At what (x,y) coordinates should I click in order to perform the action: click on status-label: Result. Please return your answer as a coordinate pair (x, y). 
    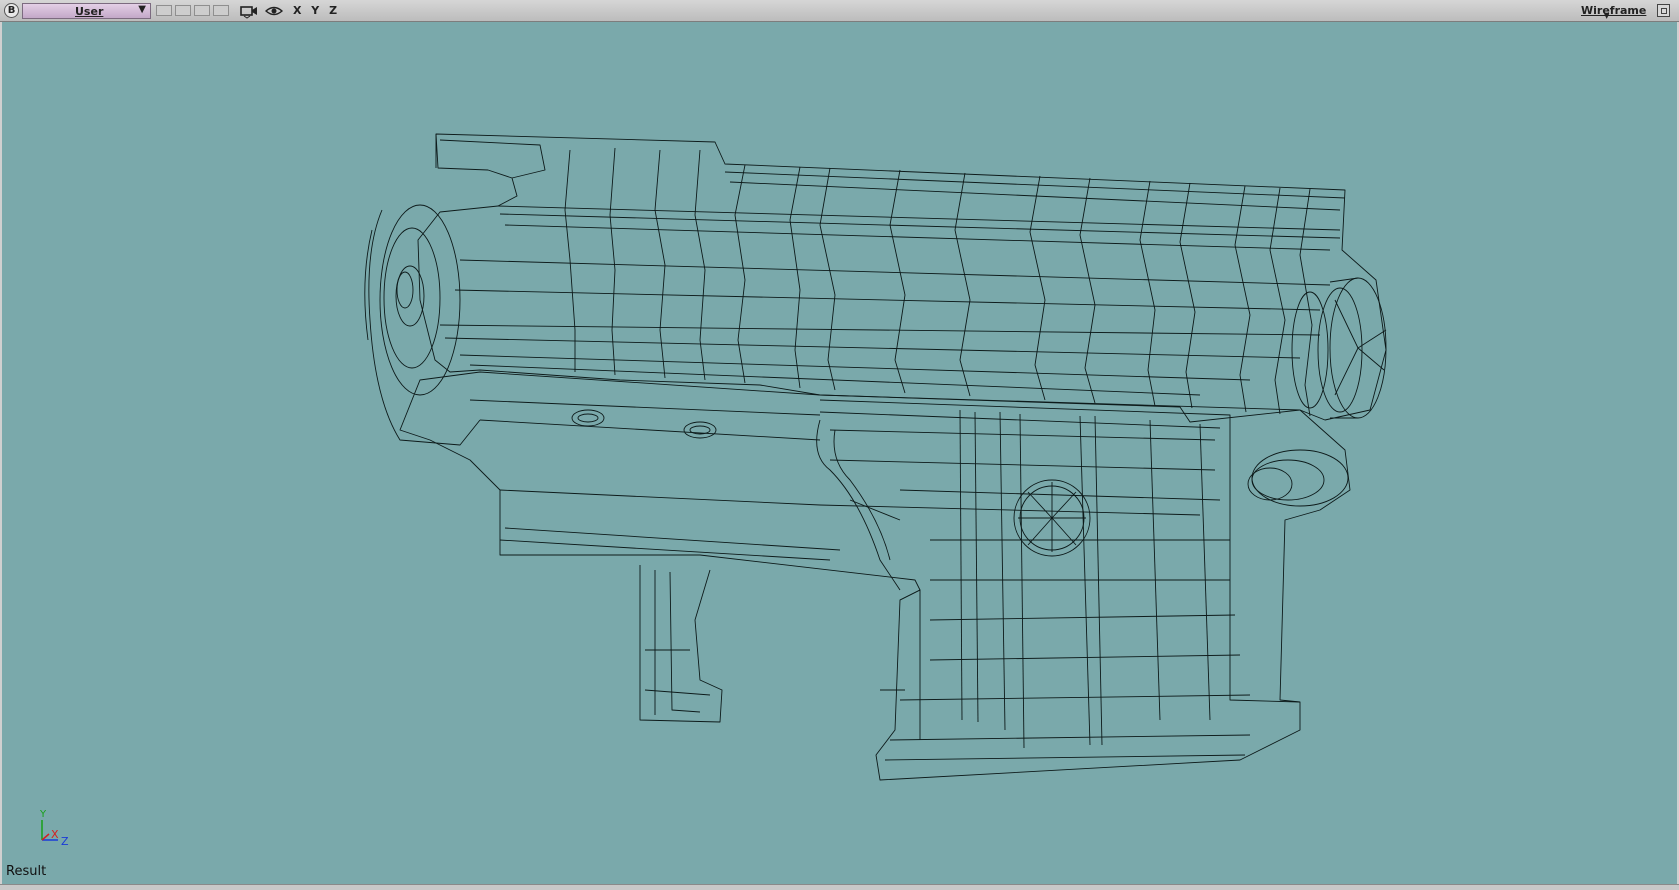
    Looking at the image, I should click on (26, 871).